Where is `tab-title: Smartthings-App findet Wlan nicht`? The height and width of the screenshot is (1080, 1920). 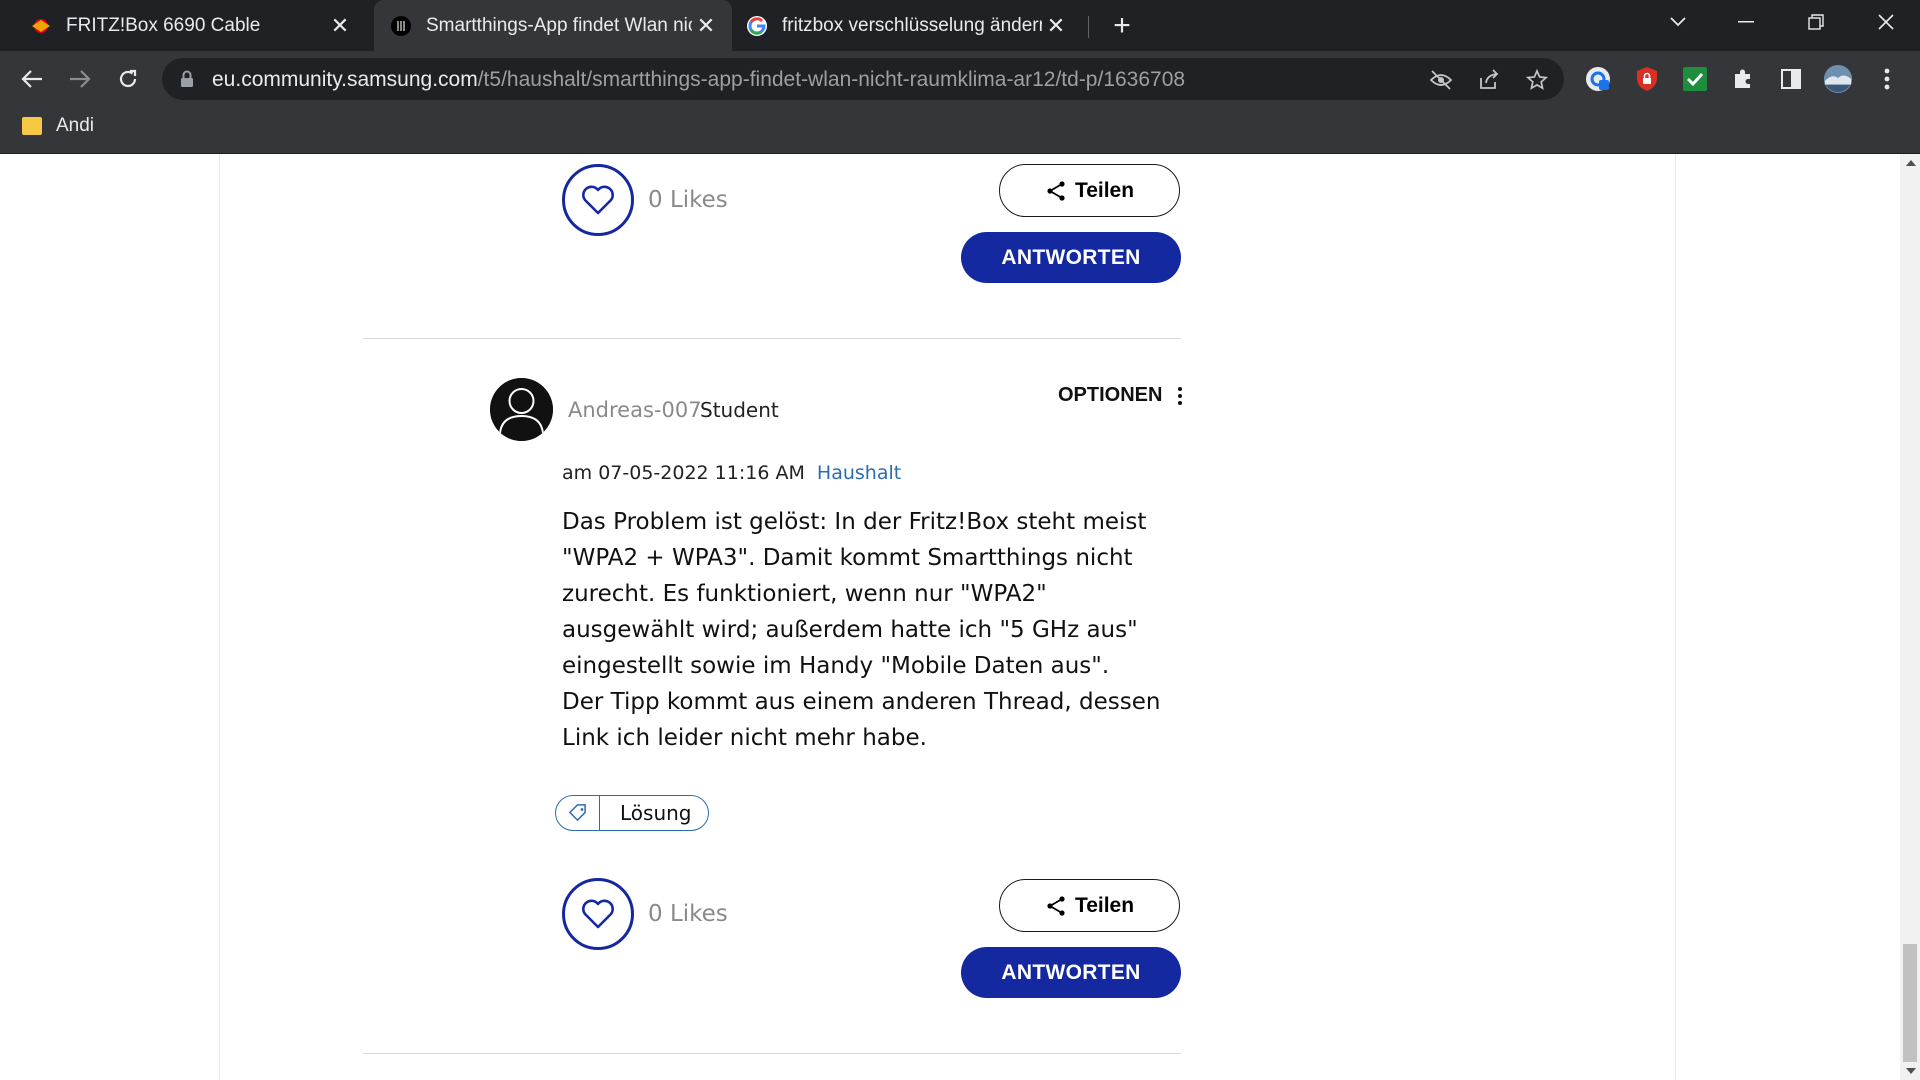 tab-title: Smartthings-App findet Wlan nicht is located at coordinates (559, 25).